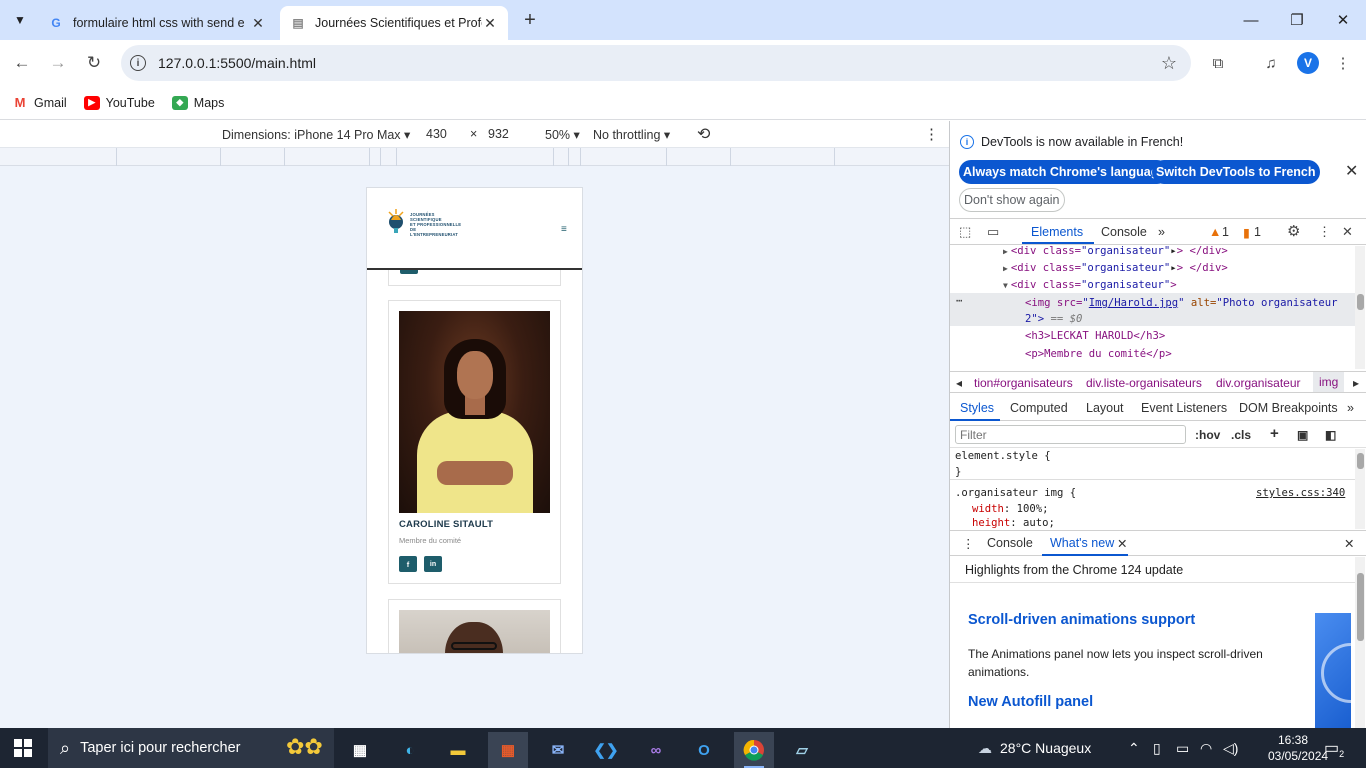 The width and height of the screenshot is (1366, 768). Describe the element at coordinates (394, 23) in the screenshot. I see `browser-tab-2: ▤ Journées Scientifiques et Profes ✕` at that location.